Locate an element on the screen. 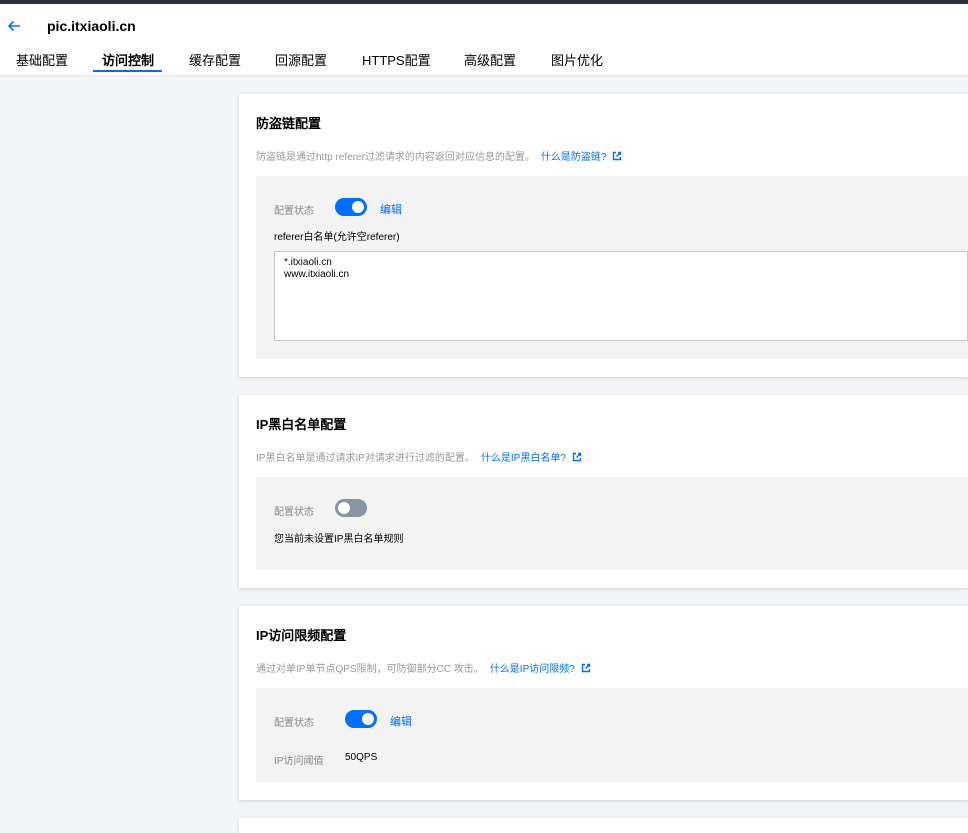 Image resolution: width=968 pixels, height=833 pixels. ip-frequency-config-panel: 配置状态 编辑 IP访问阈值 50QPS is located at coordinates (612, 735).